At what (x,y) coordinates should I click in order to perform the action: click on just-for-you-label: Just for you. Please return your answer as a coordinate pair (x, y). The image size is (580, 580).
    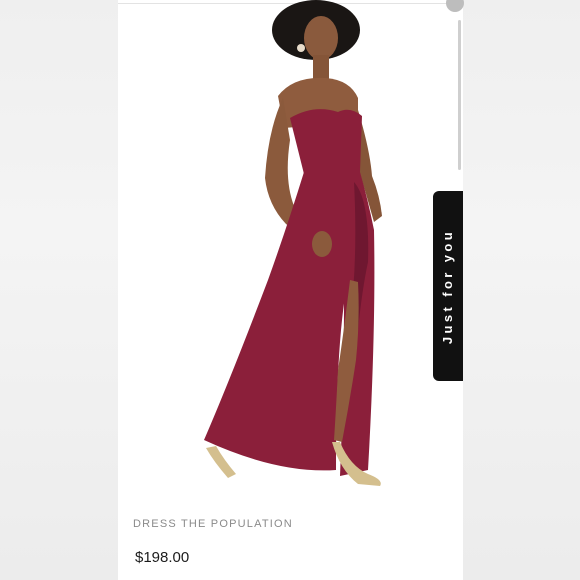
    Looking at the image, I should click on (448, 286).